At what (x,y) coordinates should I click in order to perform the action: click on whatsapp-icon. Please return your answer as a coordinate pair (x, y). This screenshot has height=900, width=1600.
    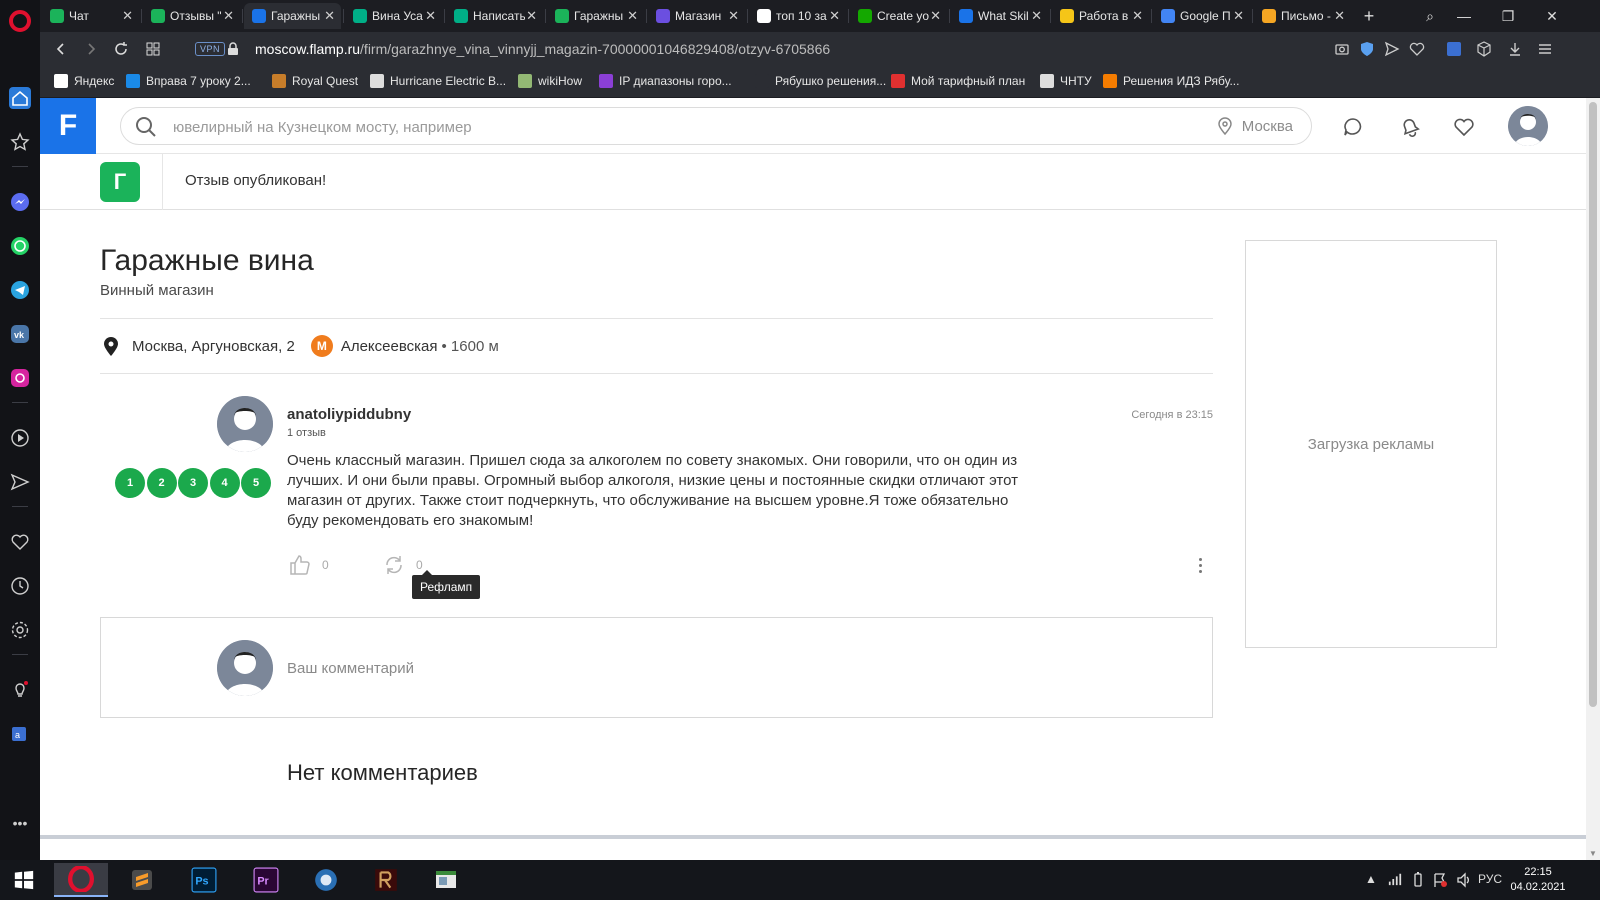
    Looking at the image, I should click on (20, 246).